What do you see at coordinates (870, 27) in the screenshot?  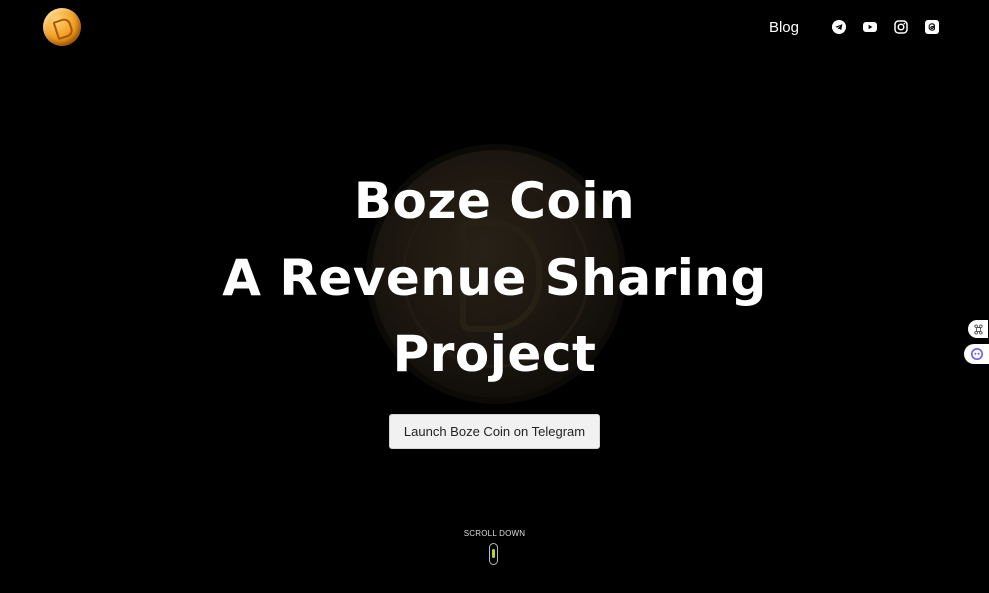 I see `youtube-icon` at bounding box center [870, 27].